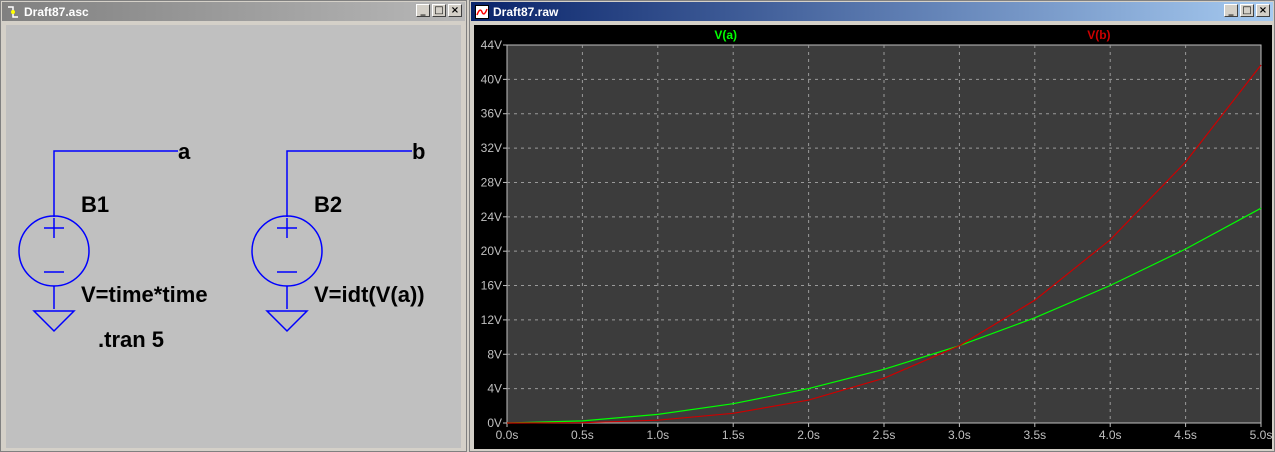  Describe the element at coordinates (725, 35) in the screenshot. I see `legend-va: V(a)` at that location.